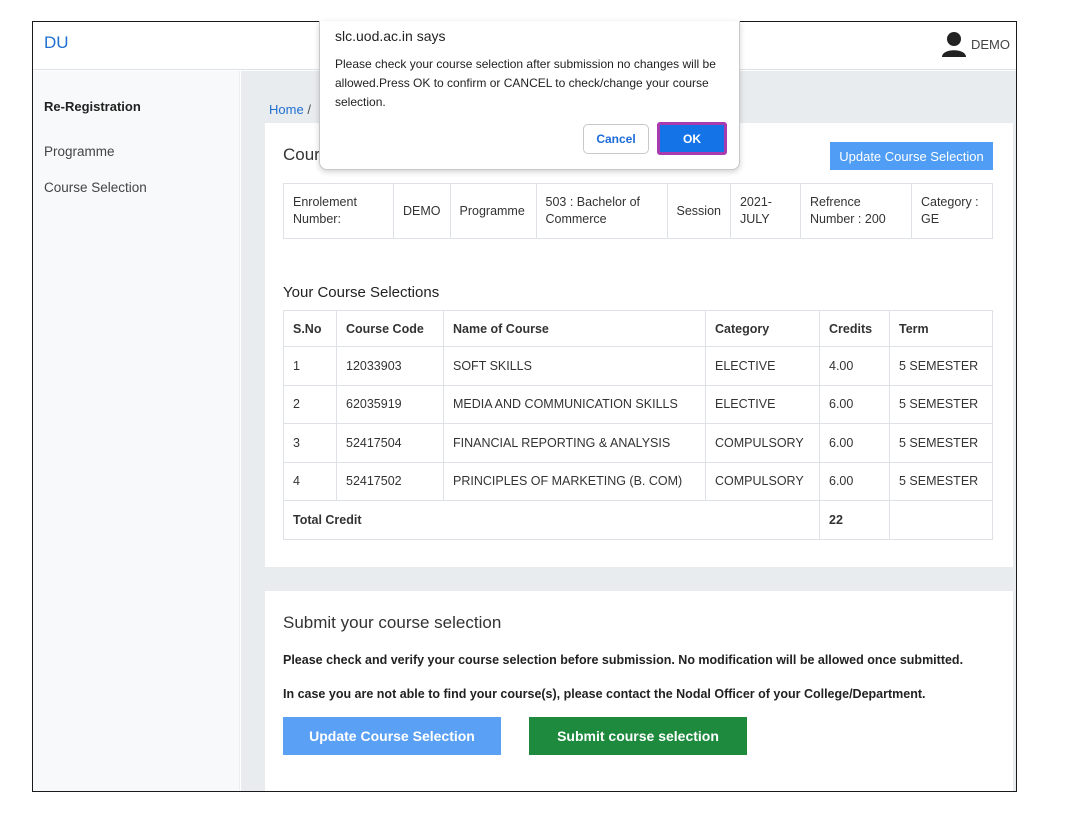 The image size is (1065, 828). I want to click on breadcrumb: Home /, so click(290, 109).